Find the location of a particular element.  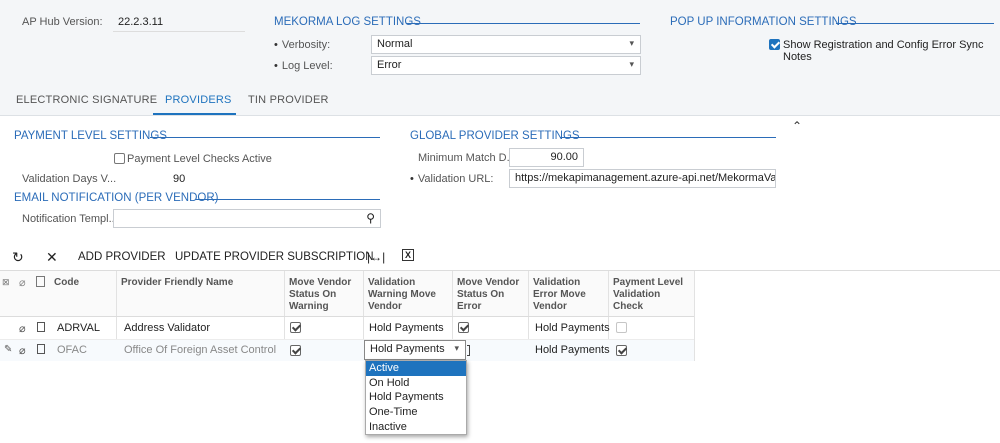

email-notification-rule is located at coordinates (288, 199).